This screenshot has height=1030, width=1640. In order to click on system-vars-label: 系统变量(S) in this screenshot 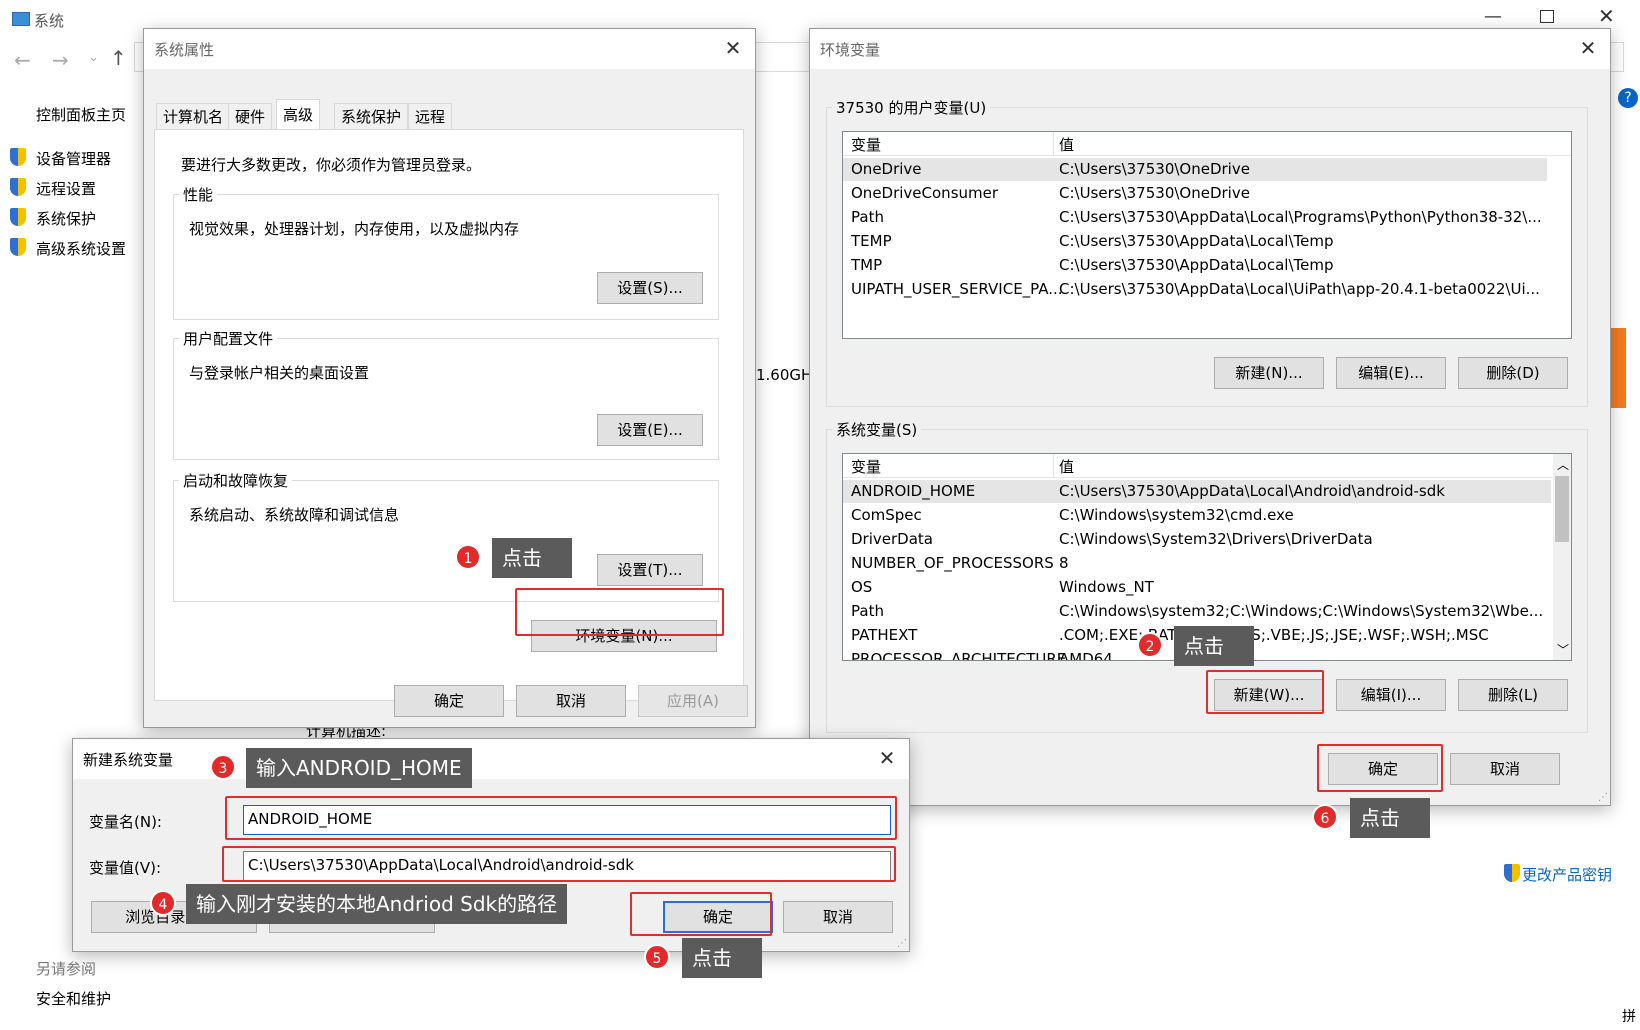, I will do `click(877, 429)`.